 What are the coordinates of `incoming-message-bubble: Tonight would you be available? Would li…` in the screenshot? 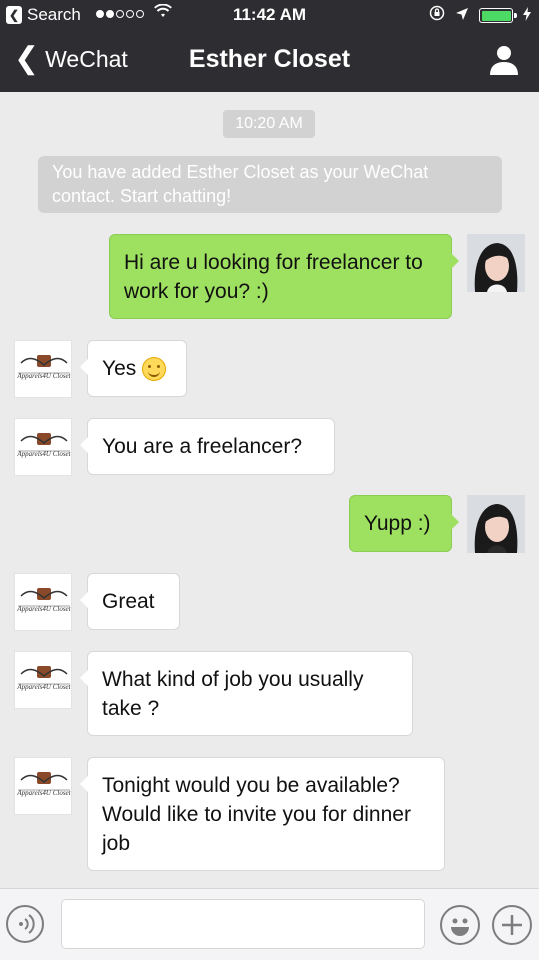 It's located at (262, 814).